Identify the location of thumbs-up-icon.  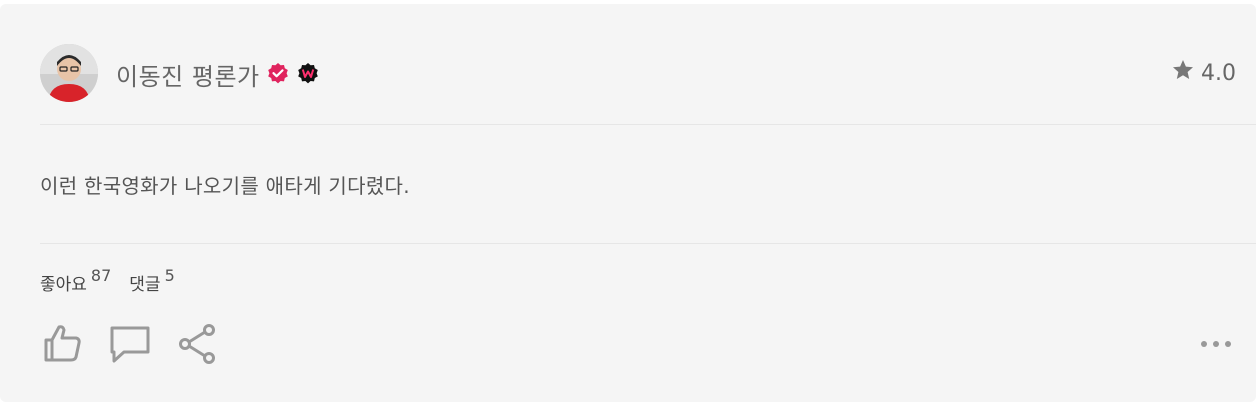
(62, 343).